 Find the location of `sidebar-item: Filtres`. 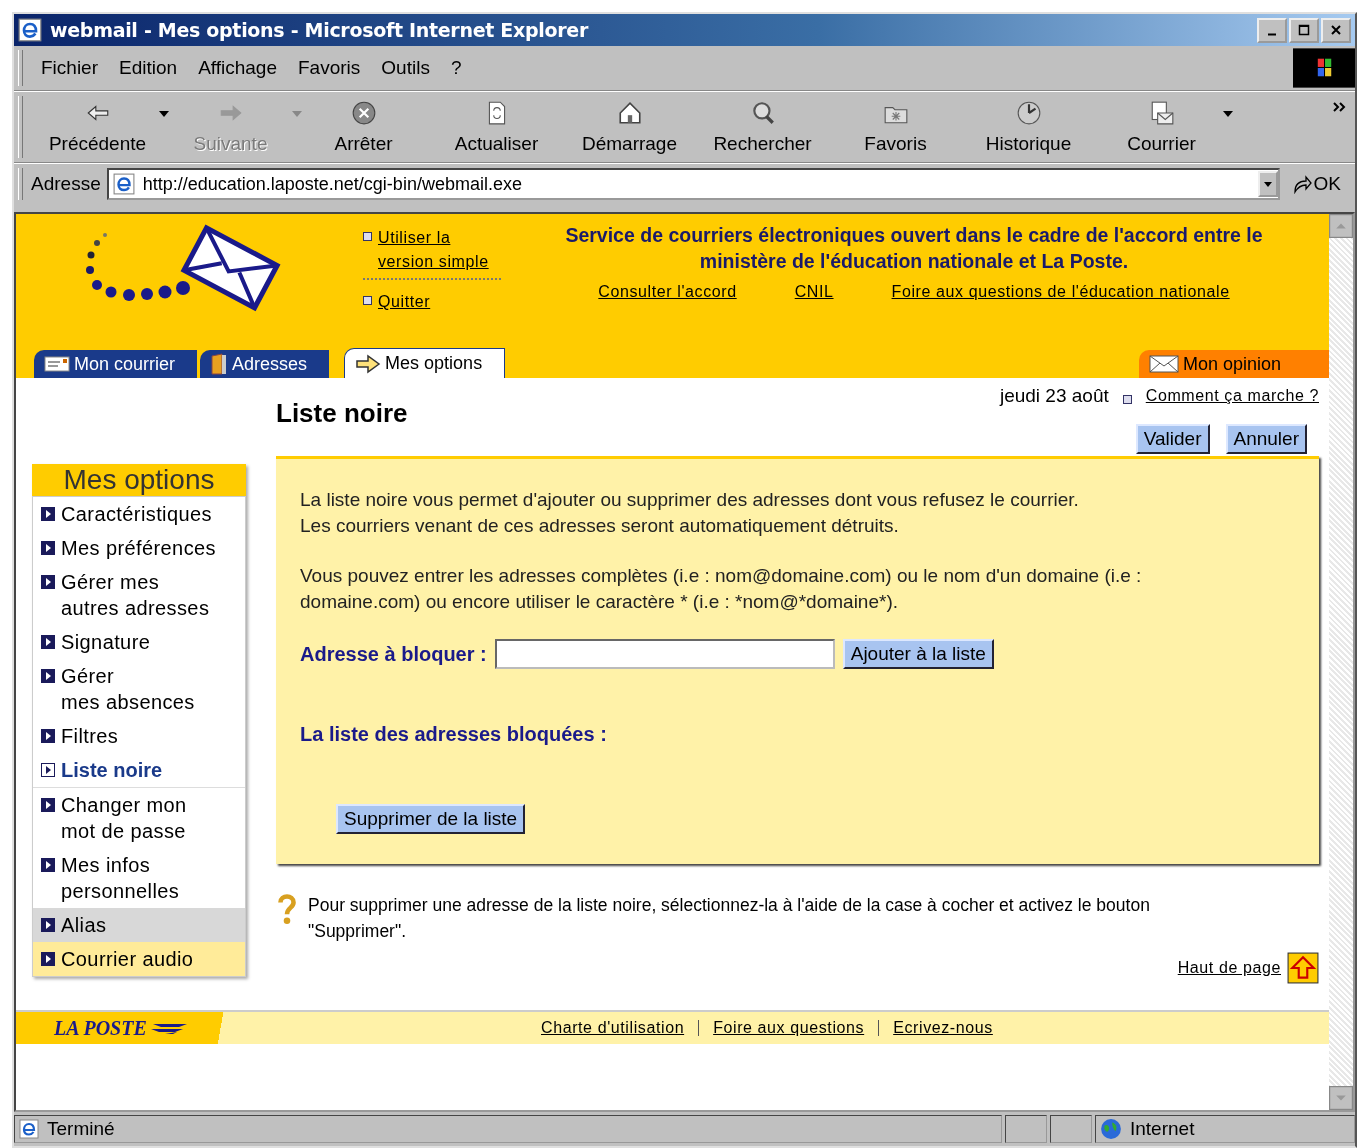

sidebar-item: Filtres is located at coordinates (139, 736).